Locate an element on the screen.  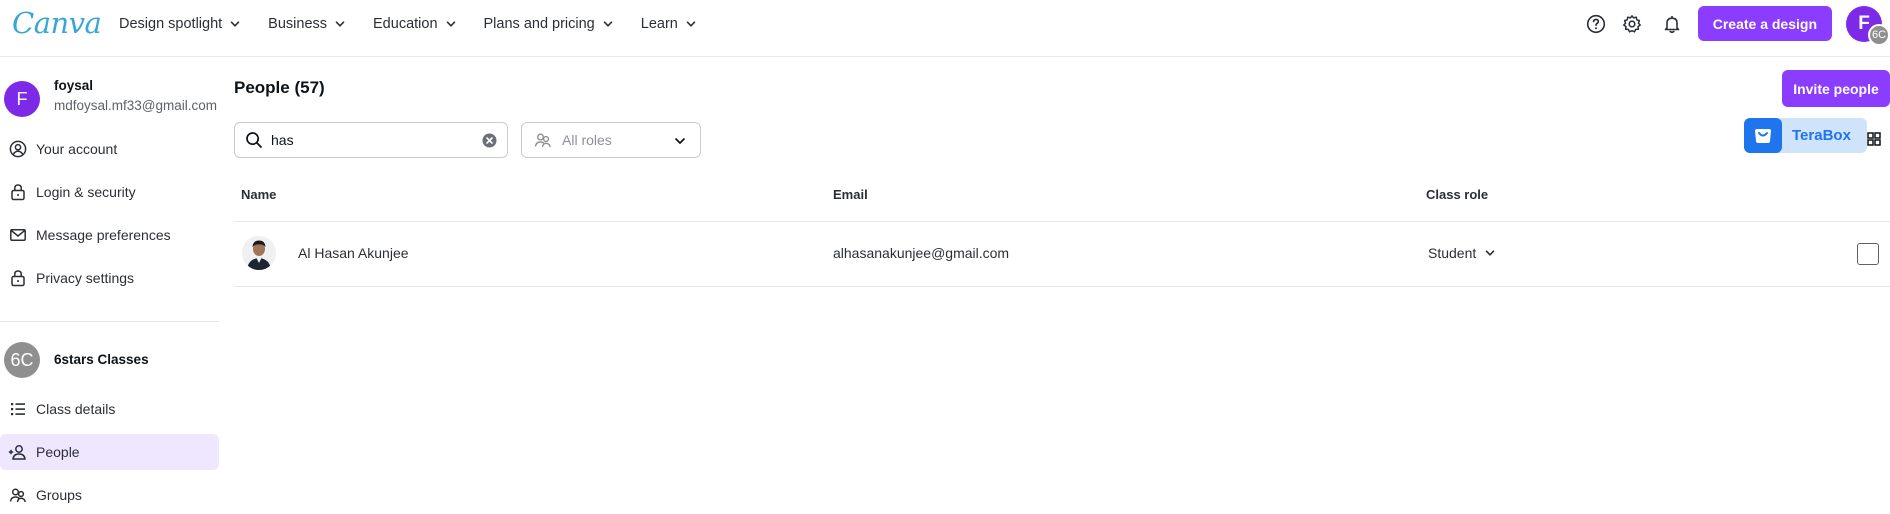
sidebar-item-message-preferences: Message preferences is located at coordinates (109, 235).